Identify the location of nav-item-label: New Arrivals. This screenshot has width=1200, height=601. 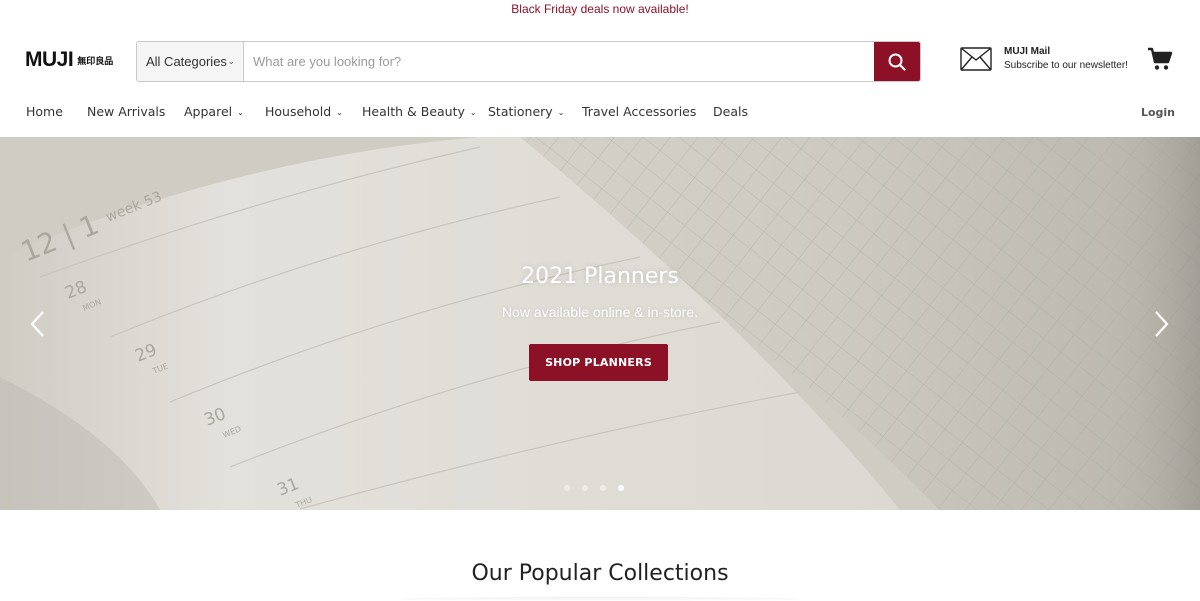
(126, 111).